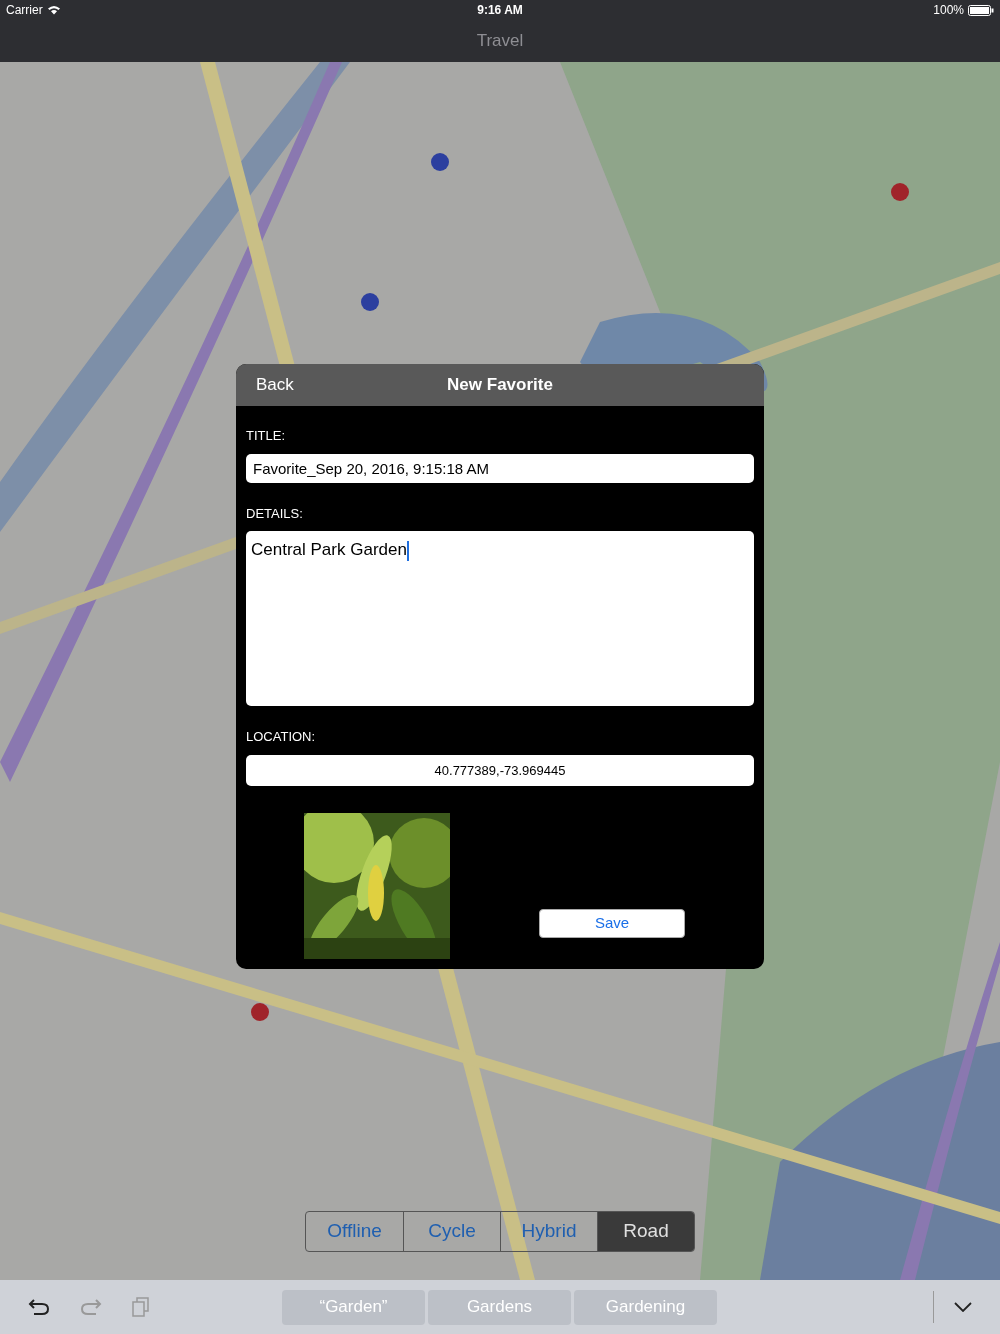 The width and height of the screenshot is (1000, 1334). I want to click on clock: 9:16 AM, so click(500, 10).